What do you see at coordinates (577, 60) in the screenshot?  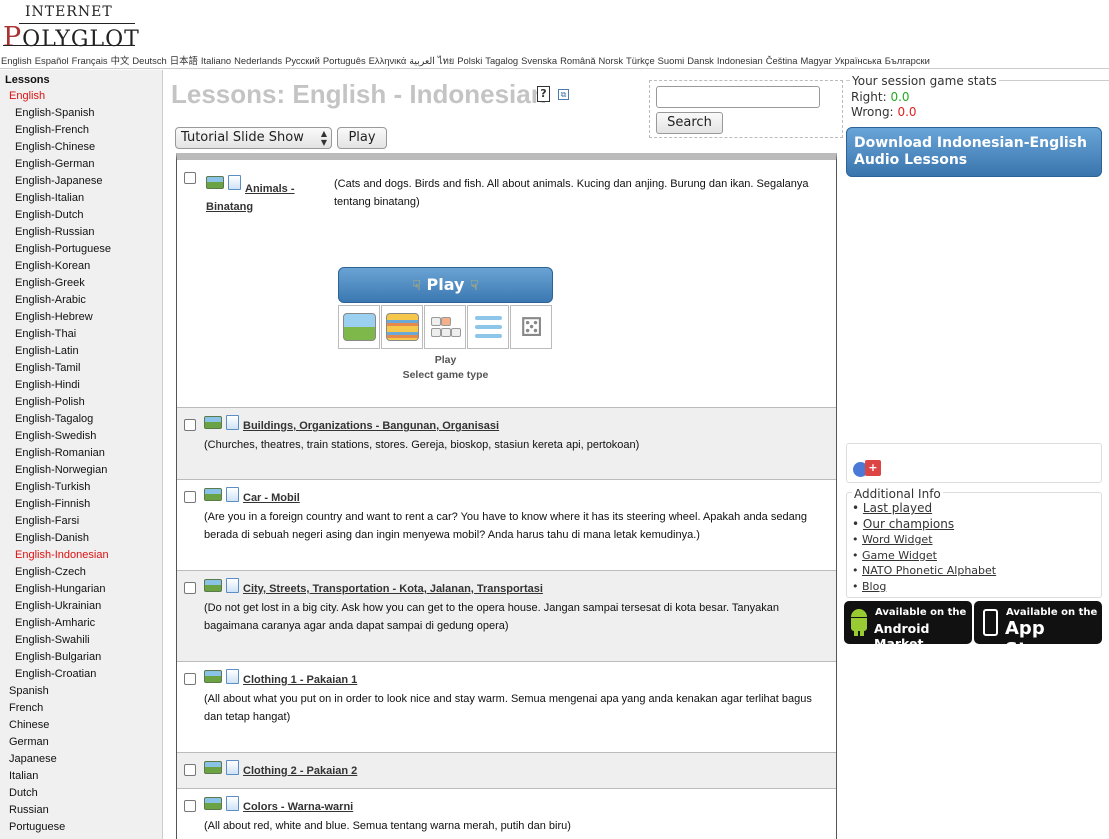 I see `language-link: Română` at bounding box center [577, 60].